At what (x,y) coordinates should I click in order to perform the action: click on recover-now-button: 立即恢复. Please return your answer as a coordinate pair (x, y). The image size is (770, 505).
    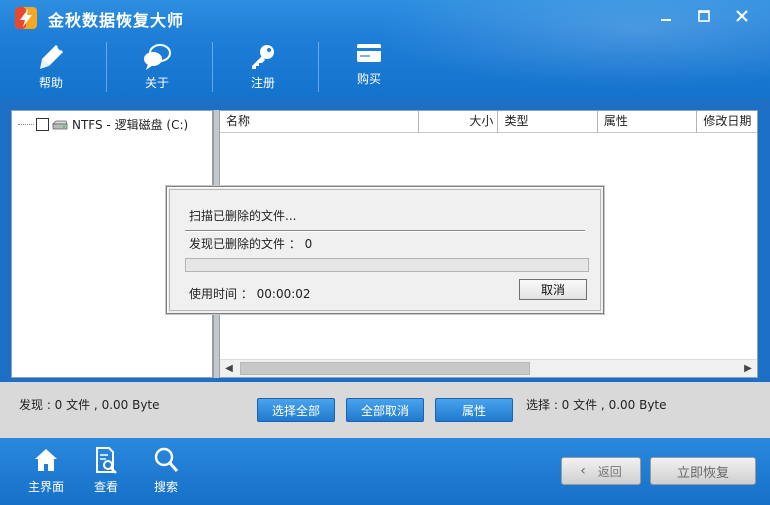
    Looking at the image, I should click on (703, 471).